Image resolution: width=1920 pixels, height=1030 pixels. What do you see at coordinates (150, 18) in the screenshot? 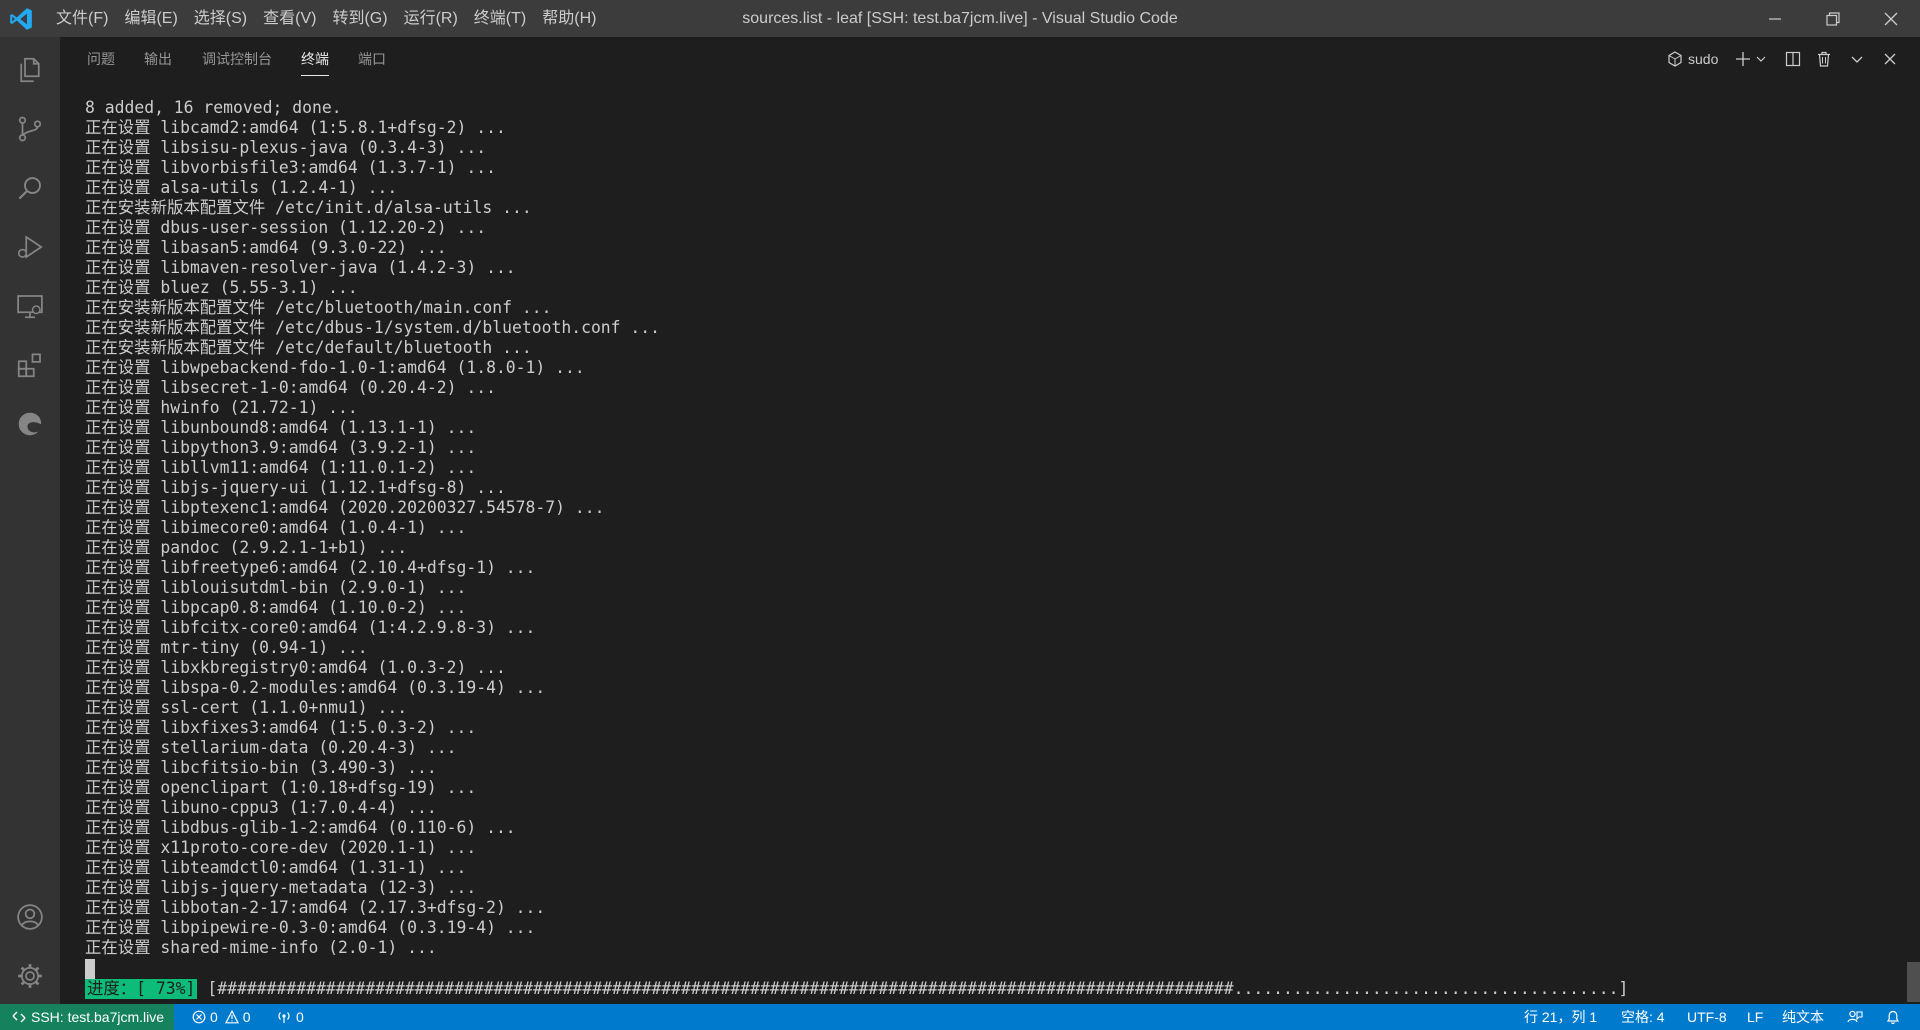
I see `menu-edit: 编辑(E)` at bounding box center [150, 18].